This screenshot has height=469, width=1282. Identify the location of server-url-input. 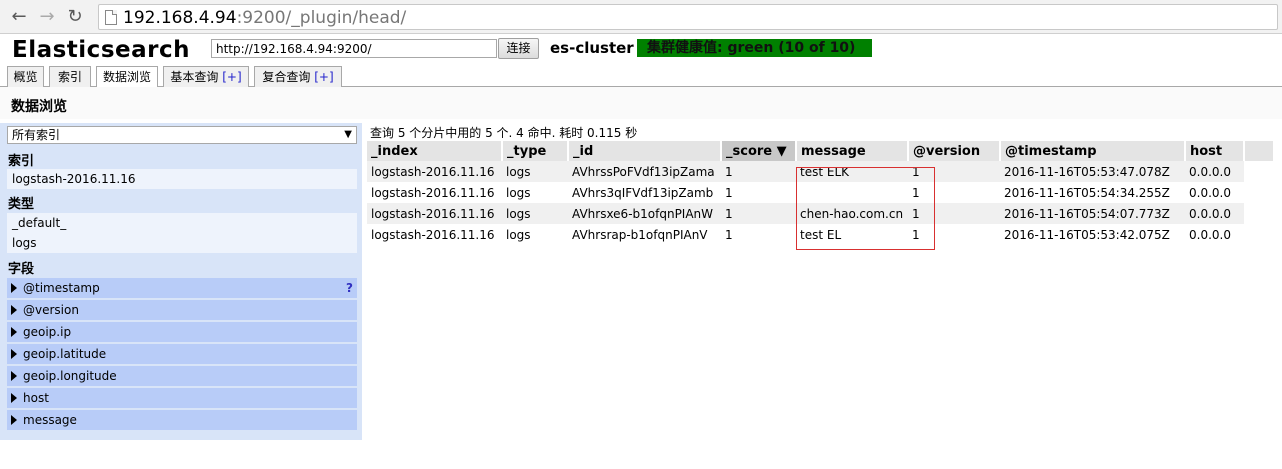
(354, 48).